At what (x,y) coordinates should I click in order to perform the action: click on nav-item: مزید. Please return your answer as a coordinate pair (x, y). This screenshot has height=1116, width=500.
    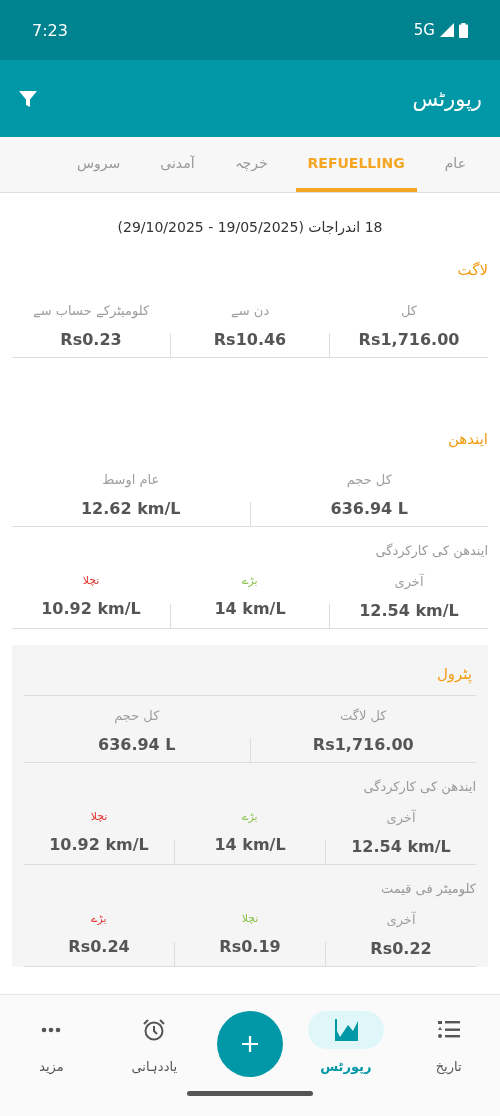
    Looking at the image, I should click on (51, 1042).